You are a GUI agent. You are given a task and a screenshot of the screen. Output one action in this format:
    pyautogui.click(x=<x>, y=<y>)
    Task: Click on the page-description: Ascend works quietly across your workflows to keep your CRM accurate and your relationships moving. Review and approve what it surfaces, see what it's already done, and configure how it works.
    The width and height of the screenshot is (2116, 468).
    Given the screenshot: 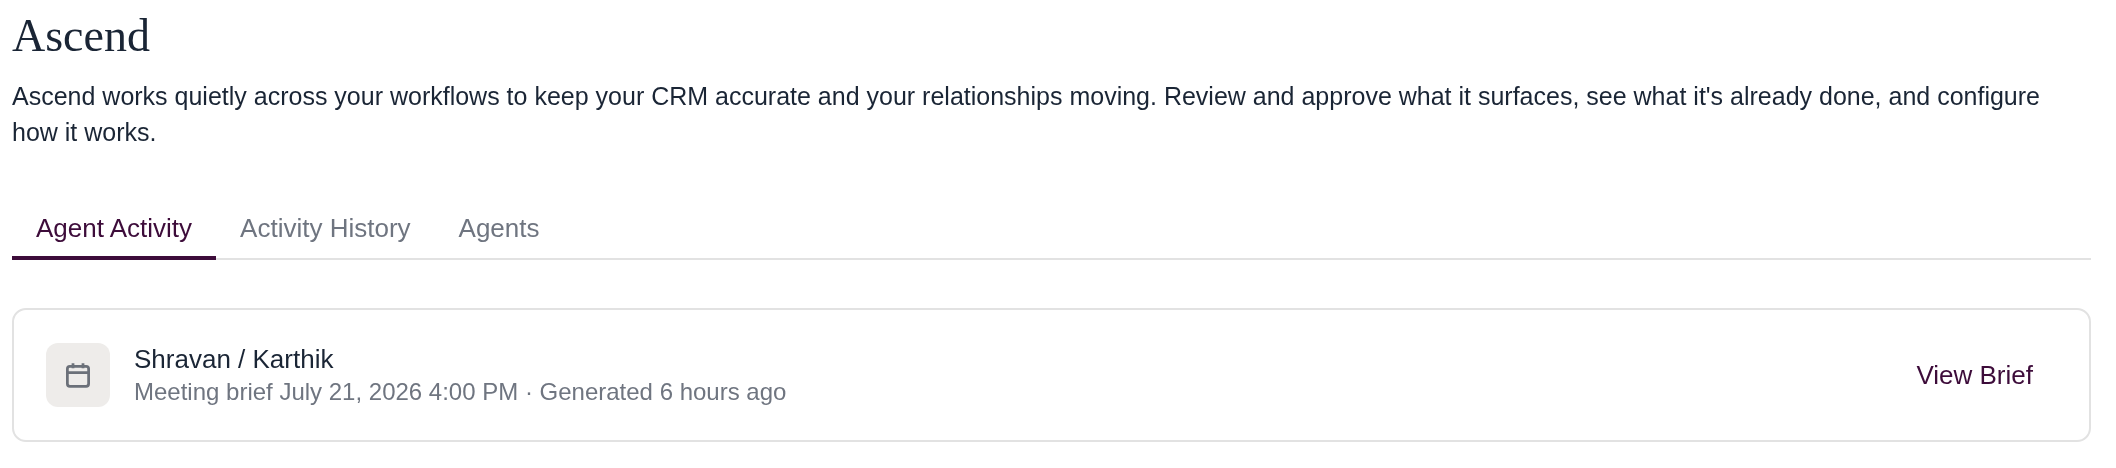 What is the action you would take?
    pyautogui.click(x=1026, y=114)
    